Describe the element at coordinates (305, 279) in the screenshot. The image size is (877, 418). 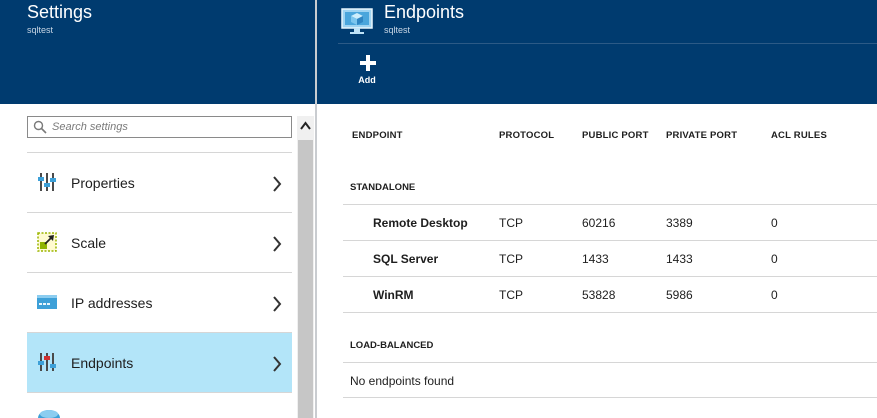
I see `scroll-thumb` at that location.